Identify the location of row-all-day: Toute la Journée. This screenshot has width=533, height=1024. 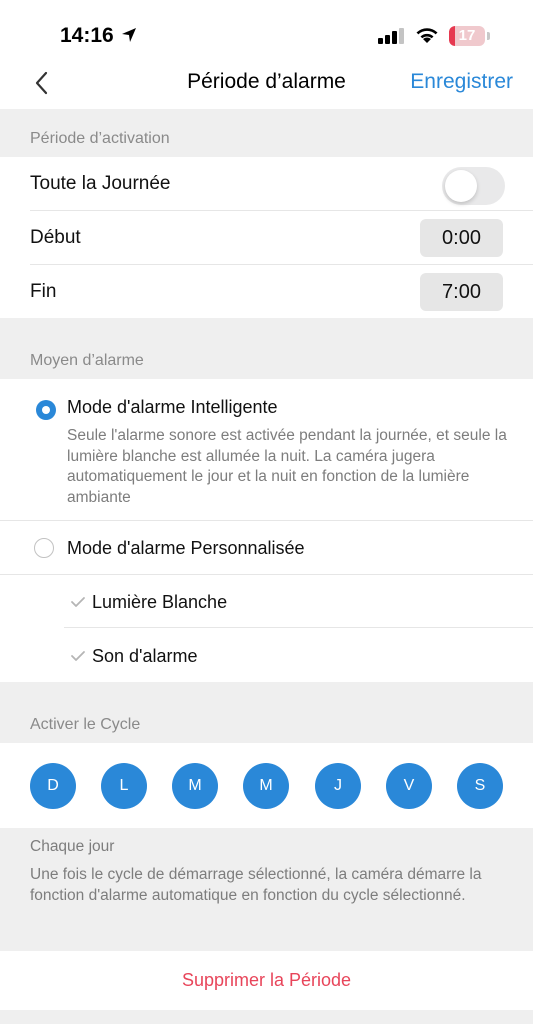
(266, 184).